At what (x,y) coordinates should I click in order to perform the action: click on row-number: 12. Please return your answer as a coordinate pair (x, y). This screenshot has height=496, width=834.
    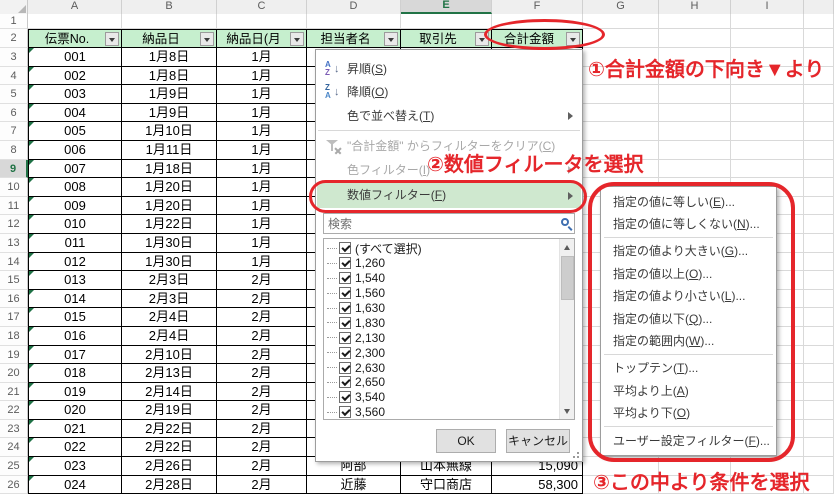
    Looking at the image, I should click on (14, 224).